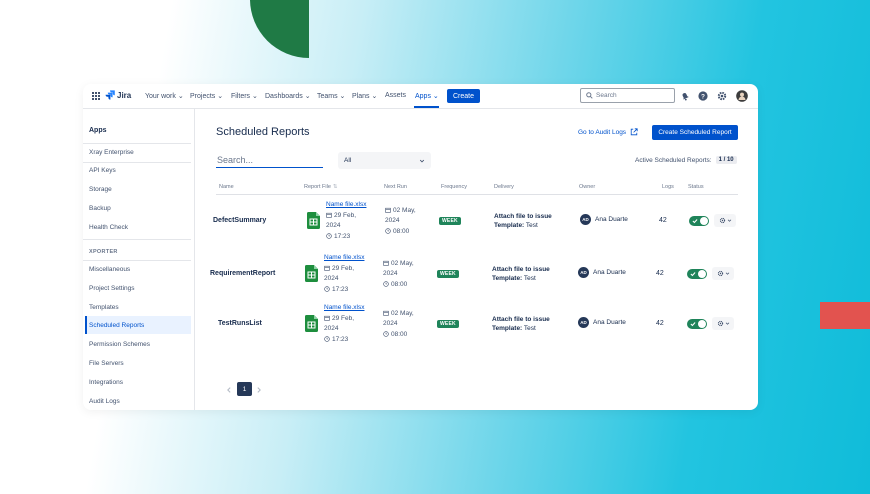  Describe the element at coordinates (427, 96) in the screenshot. I see `nav-apps: Apps ⌄` at that location.